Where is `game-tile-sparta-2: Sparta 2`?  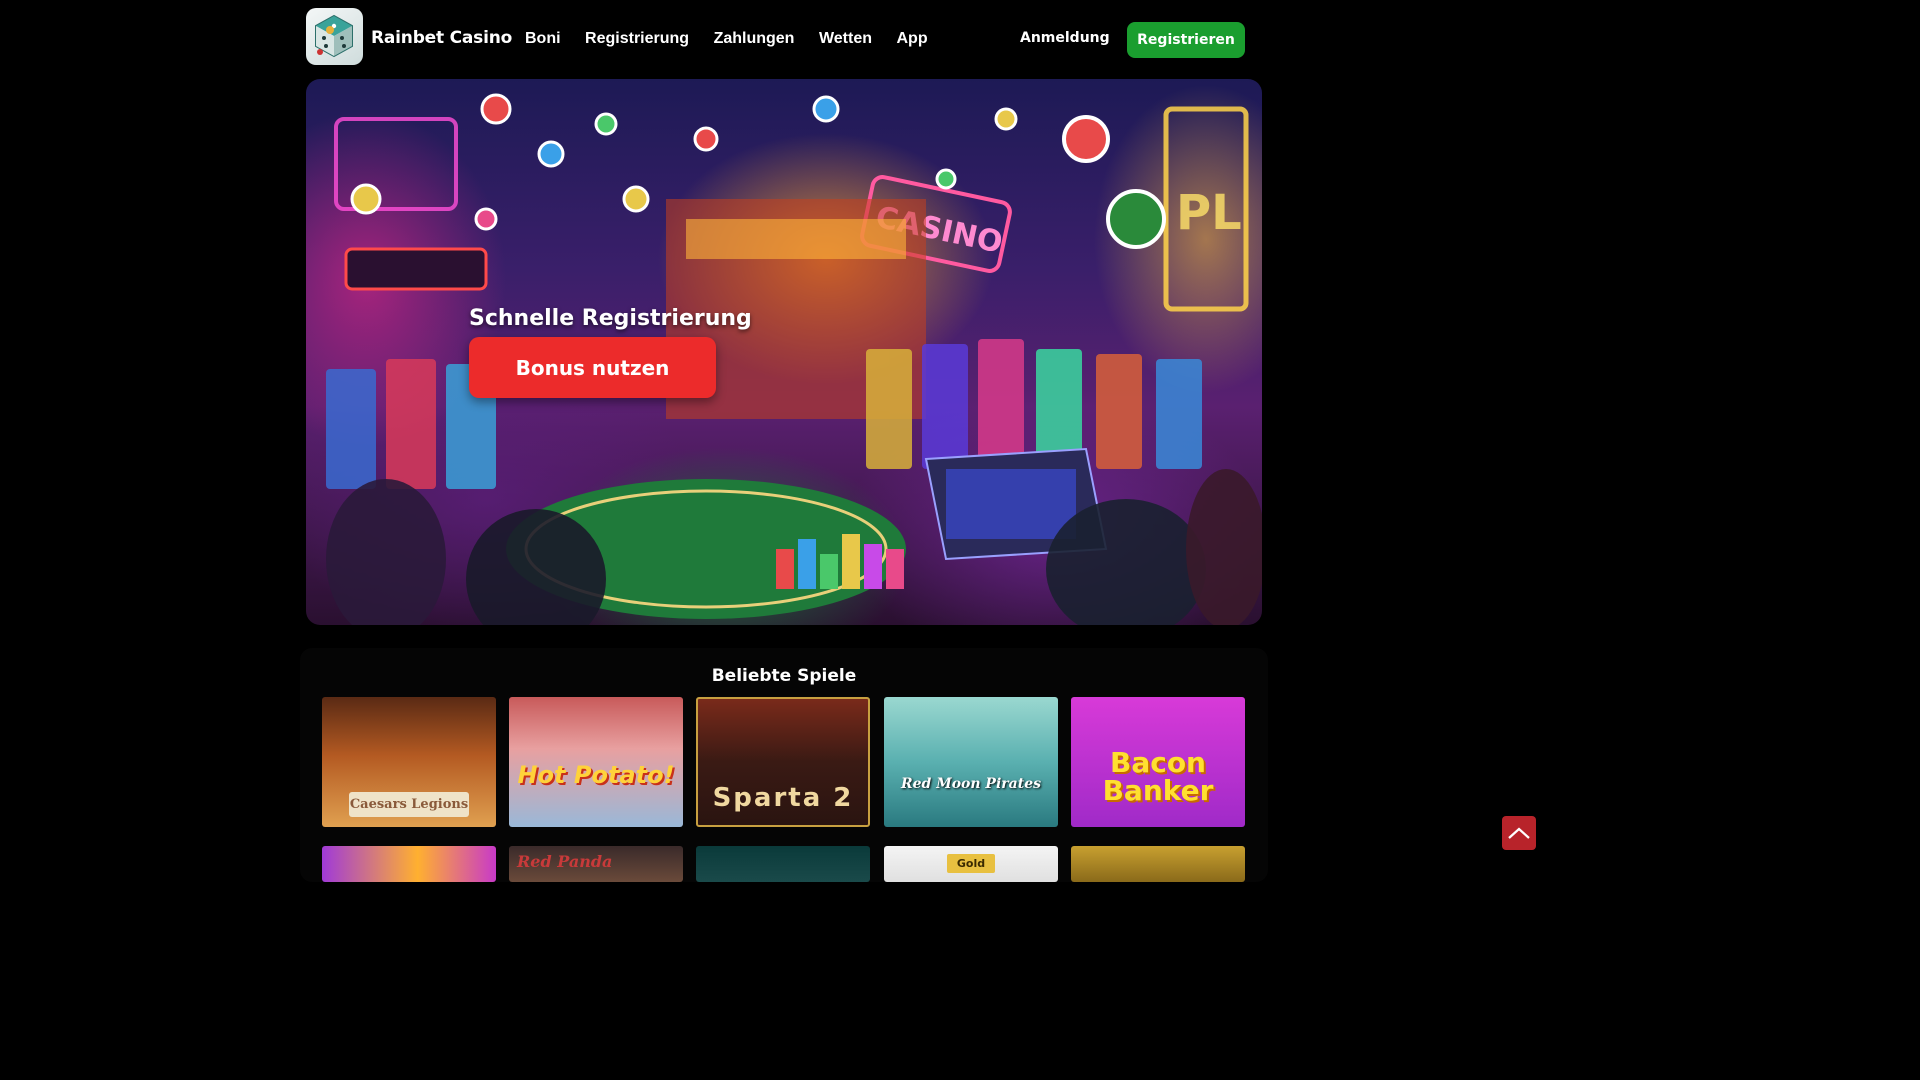
game-tile-sparta-2: Sparta 2 is located at coordinates (783, 762).